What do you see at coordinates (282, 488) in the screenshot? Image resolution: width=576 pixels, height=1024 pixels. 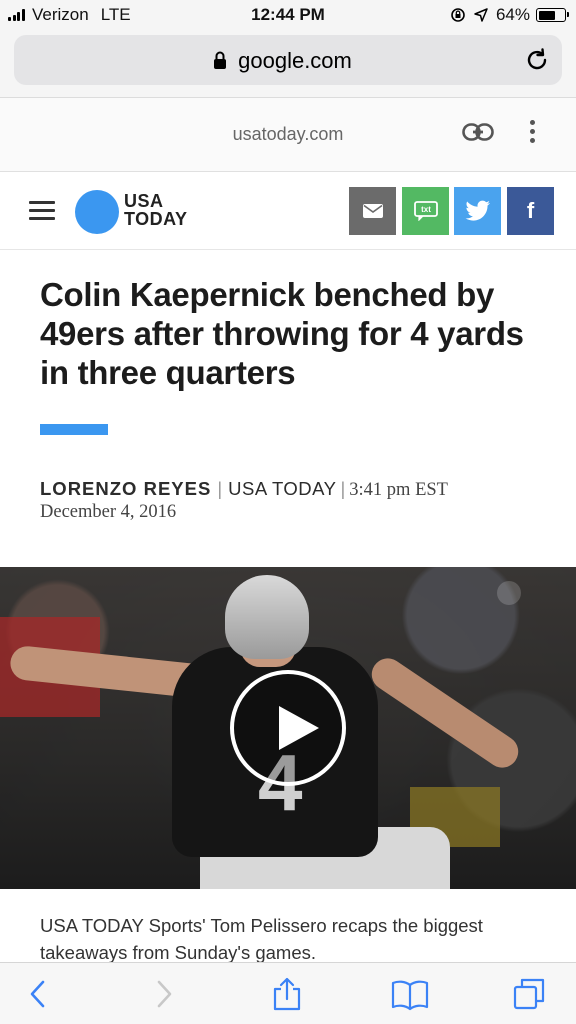 I see `publication-name: USA TODAY` at bounding box center [282, 488].